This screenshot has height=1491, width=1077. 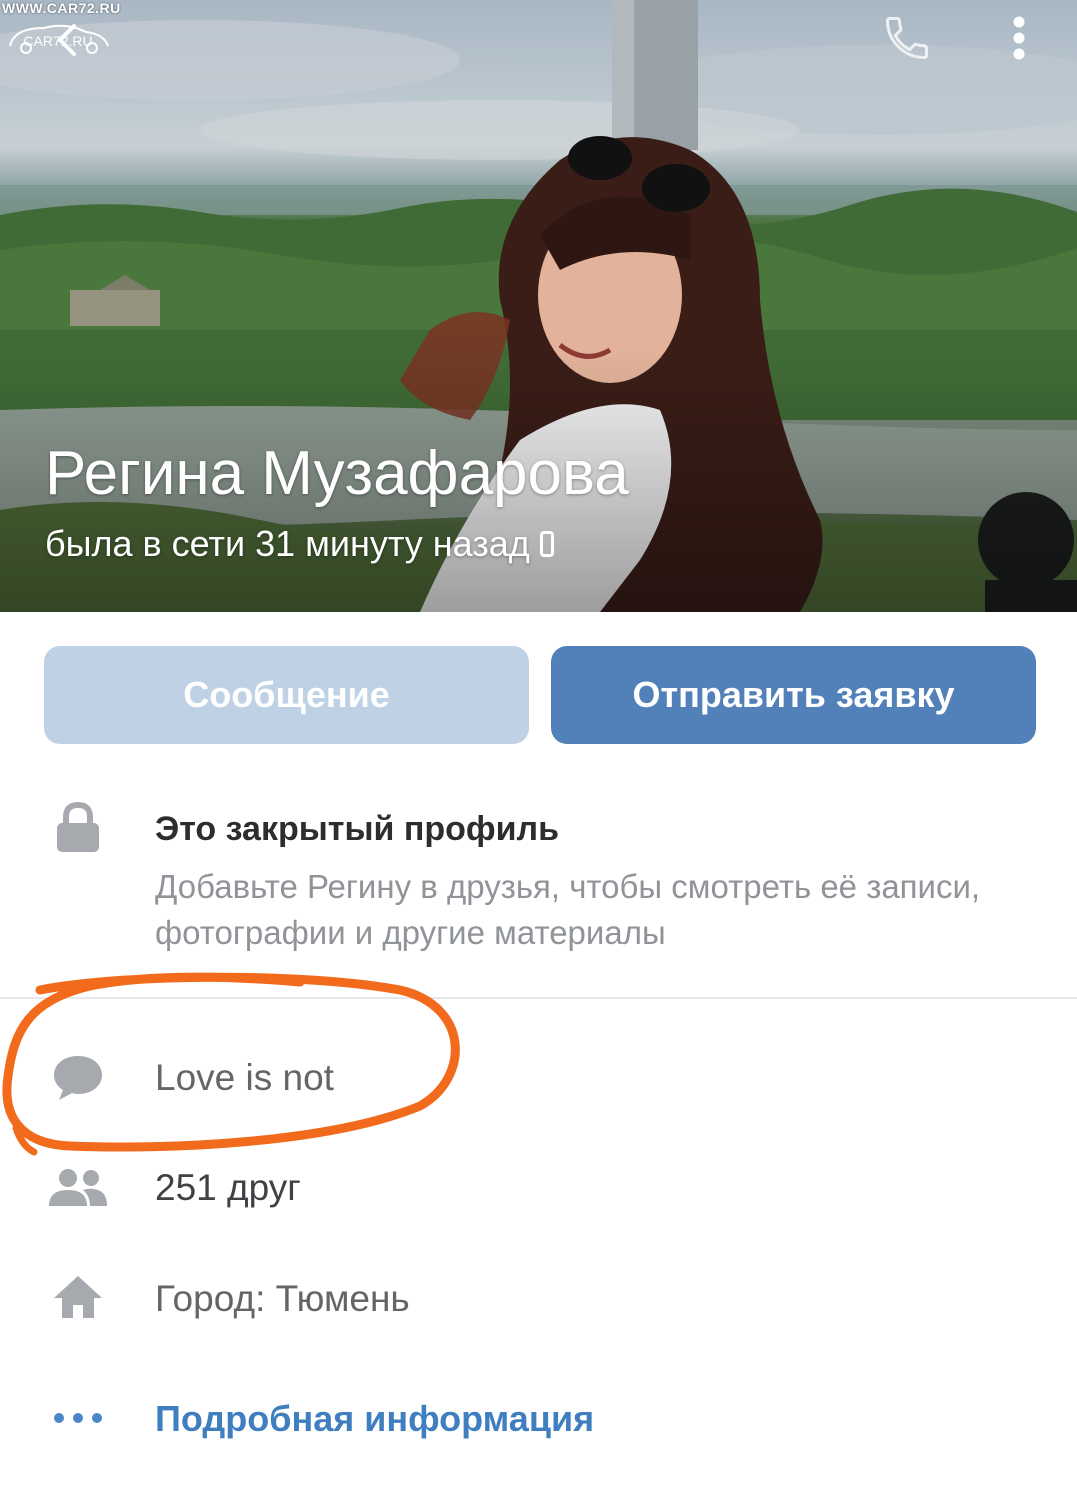 What do you see at coordinates (546, 544) in the screenshot?
I see `mobile-phone-icon` at bounding box center [546, 544].